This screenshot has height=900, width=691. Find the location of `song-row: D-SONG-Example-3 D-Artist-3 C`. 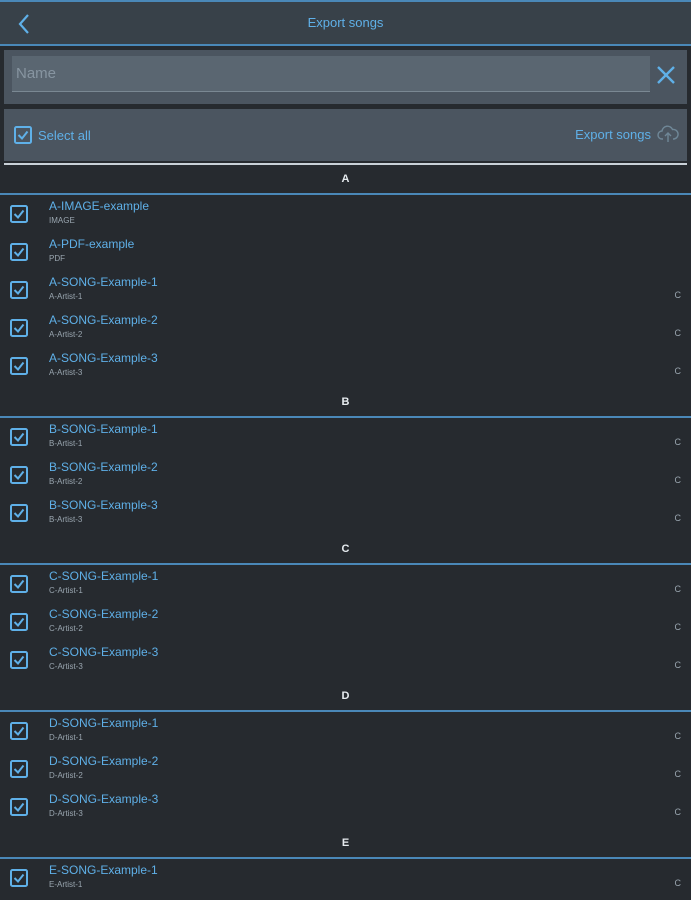

song-row: D-SONG-Example-3 D-Artist-3 C is located at coordinates (345, 807).